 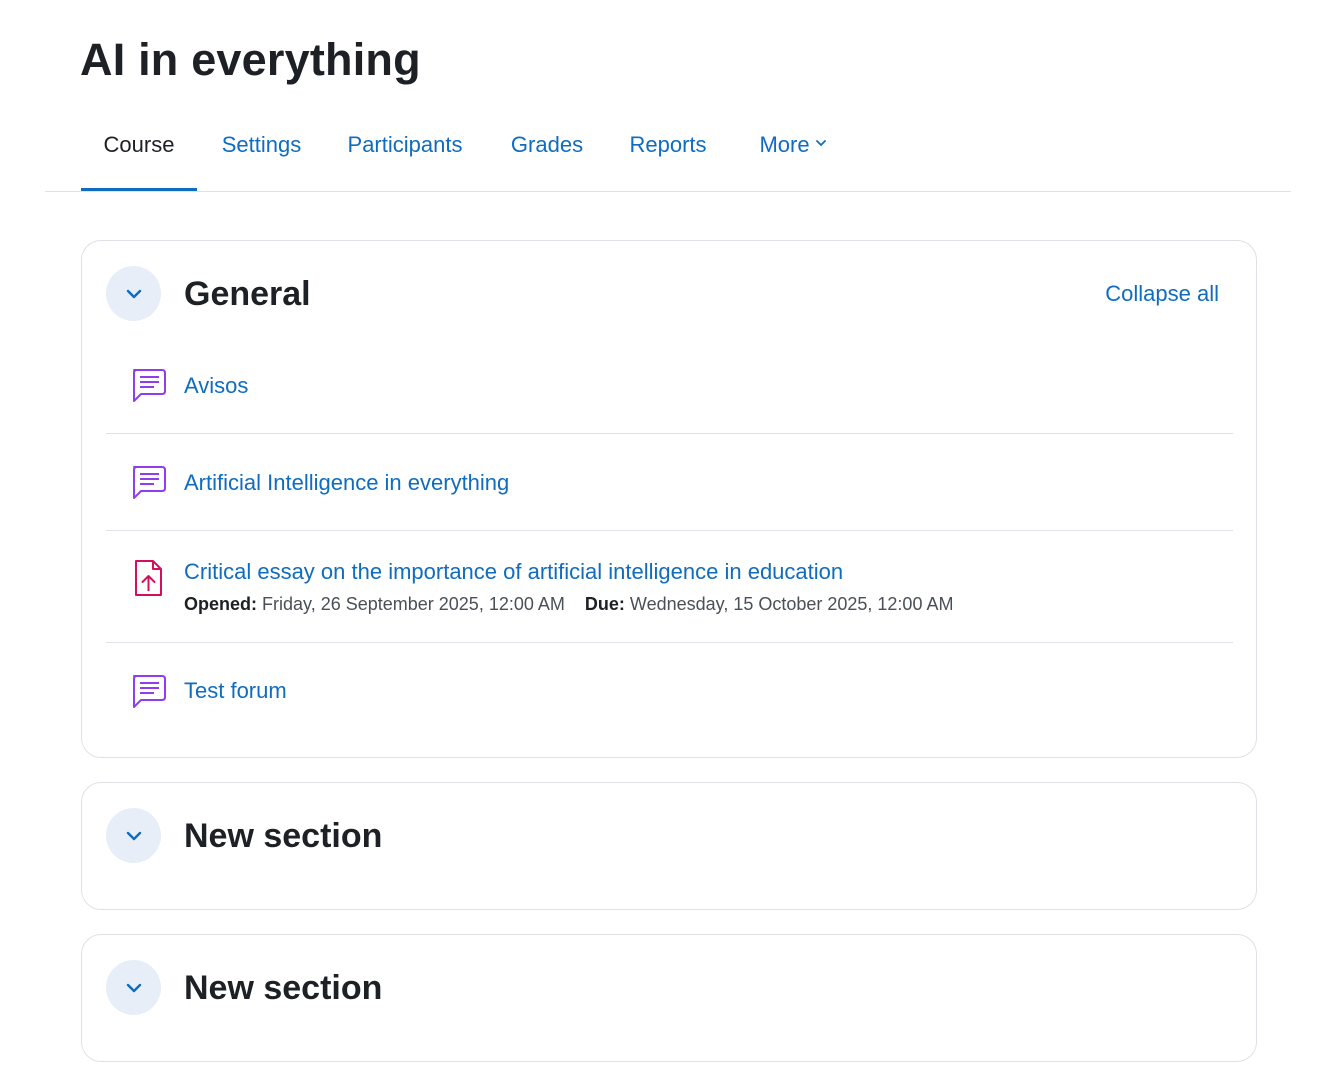 I want to click on activity-item: Test forum, so click(x=669, y=693).